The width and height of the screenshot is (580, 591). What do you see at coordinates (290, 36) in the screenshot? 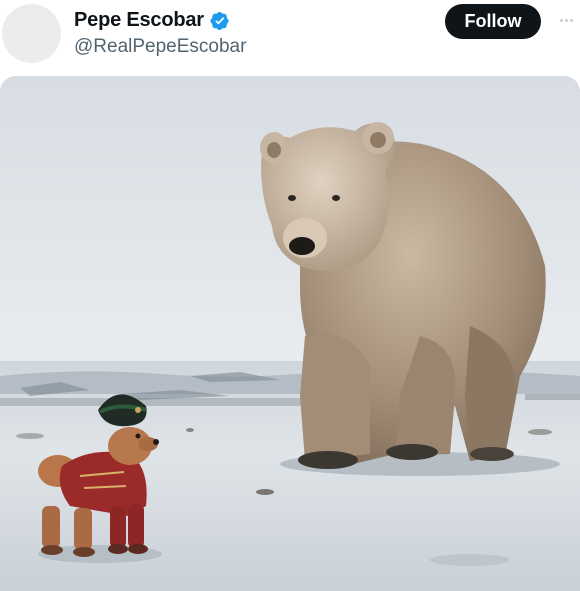
I see `tweet-header: Pepe Escobar @RealPepeEscobar Follow` at bounding box center [290, 36].